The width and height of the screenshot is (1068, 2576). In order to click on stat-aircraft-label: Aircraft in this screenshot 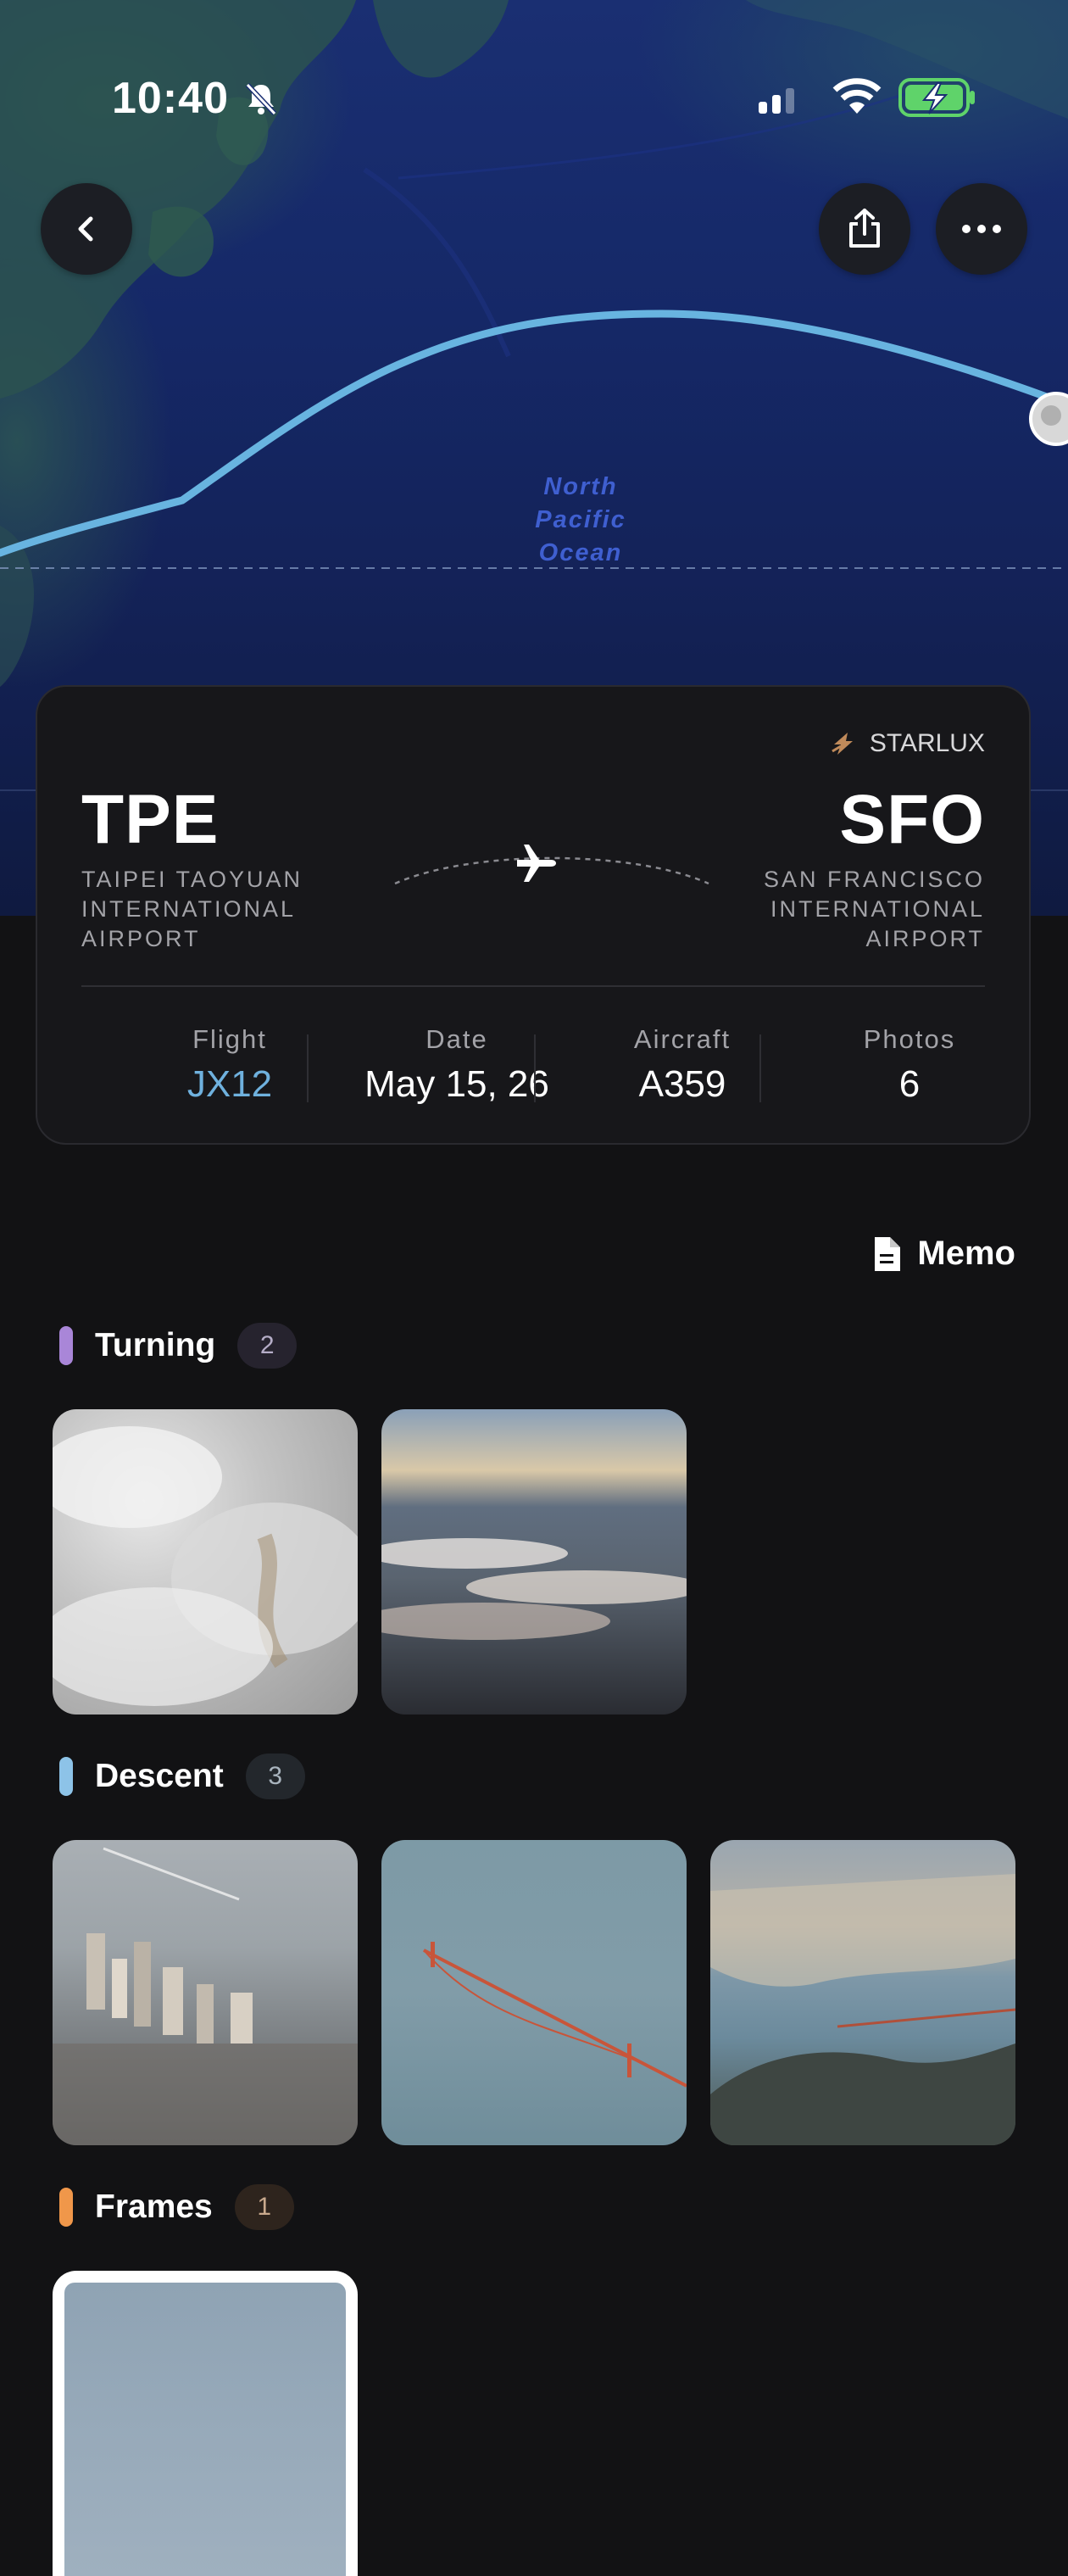, I will do `click(682, 1039)`.